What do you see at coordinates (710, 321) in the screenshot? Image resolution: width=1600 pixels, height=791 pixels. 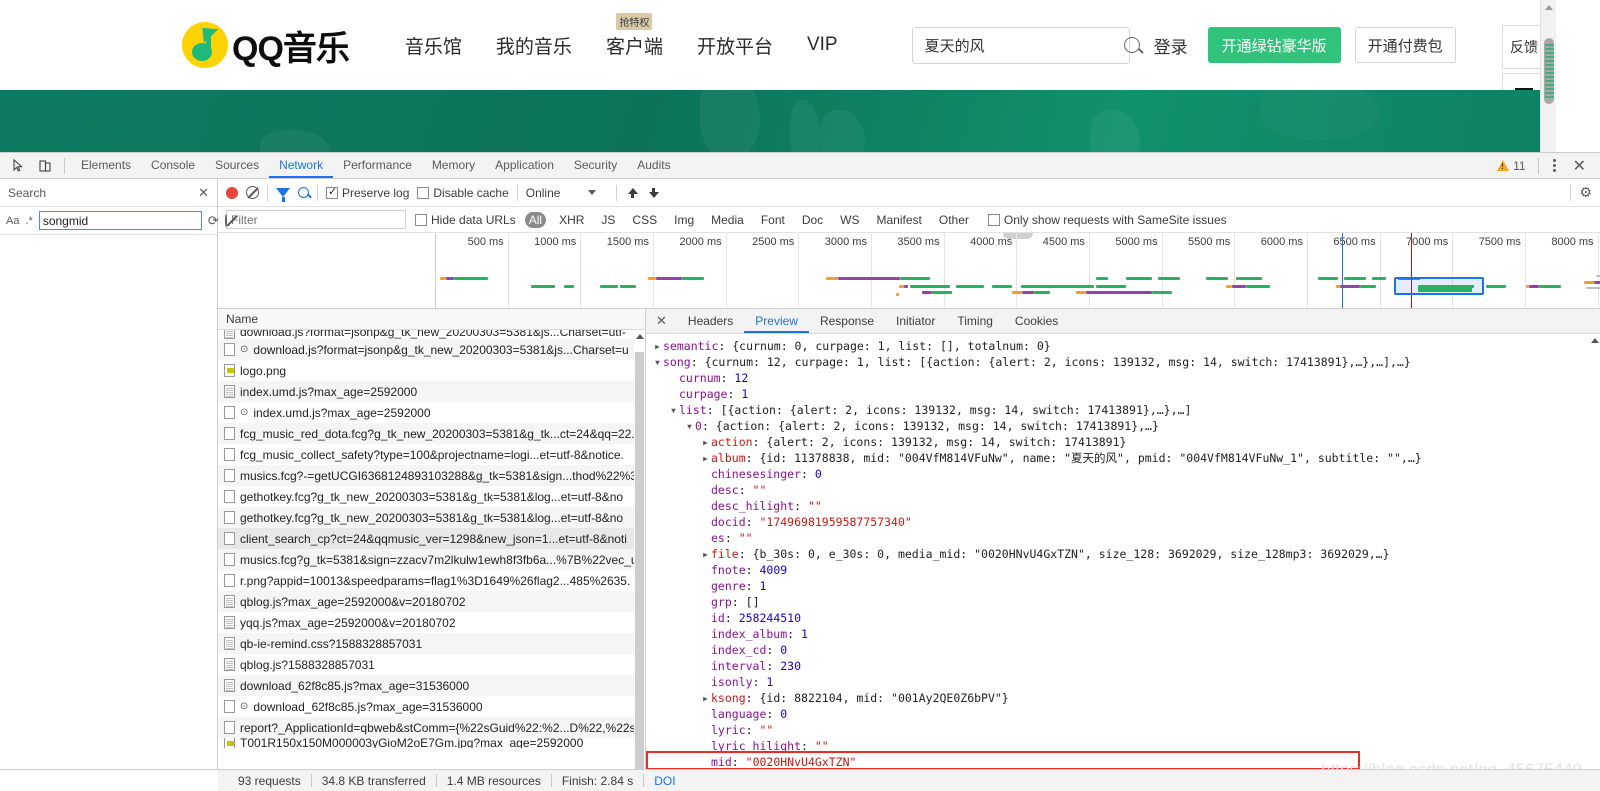 I see `detail-tab-headers: Headers` at bounding box center [710, 321].